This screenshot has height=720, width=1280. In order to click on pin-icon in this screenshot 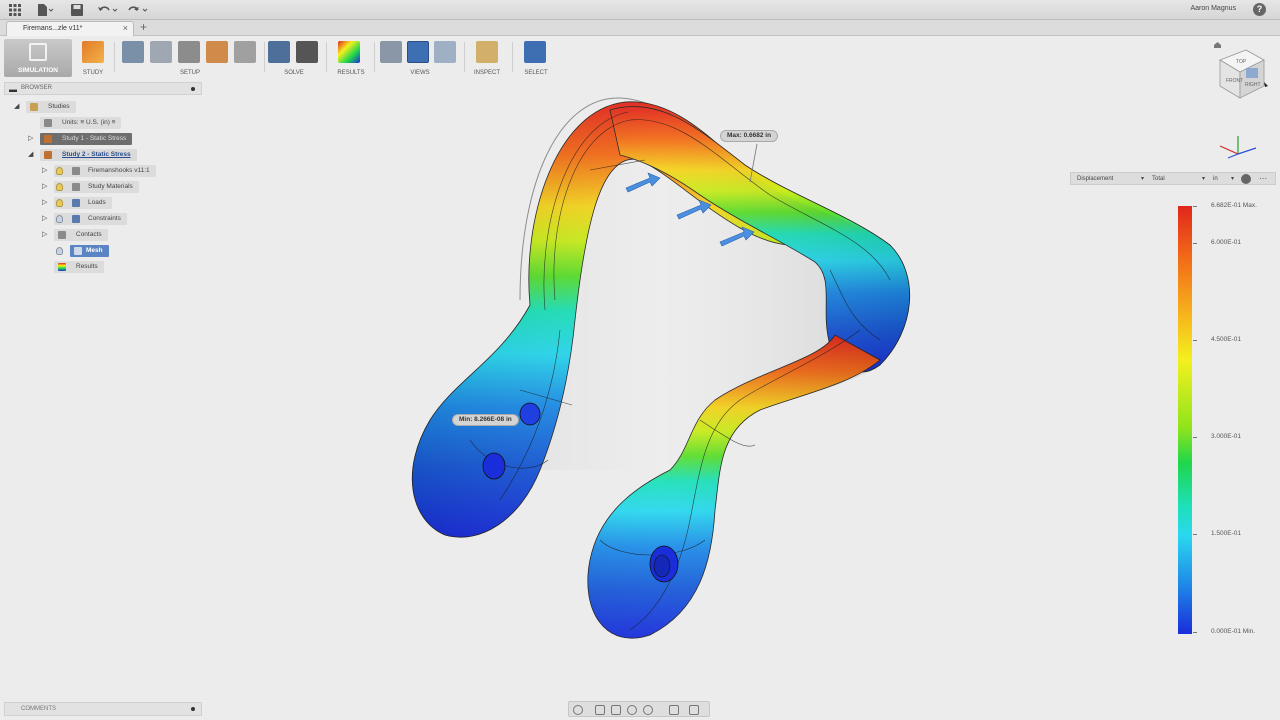, I will do `click(193, 709)`.